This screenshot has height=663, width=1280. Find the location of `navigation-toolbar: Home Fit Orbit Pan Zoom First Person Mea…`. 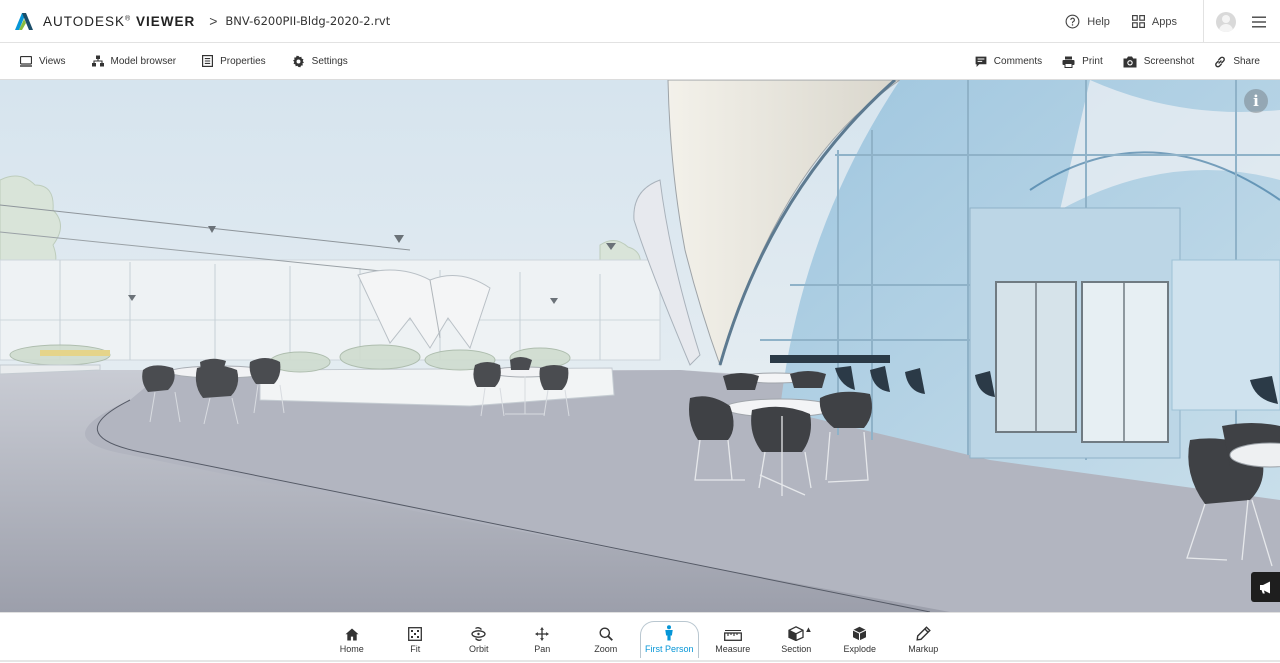

navigation-toolbar: Home Fit Orbit Pan Zoom First Person Mea… is located at coordinates (640, 637).